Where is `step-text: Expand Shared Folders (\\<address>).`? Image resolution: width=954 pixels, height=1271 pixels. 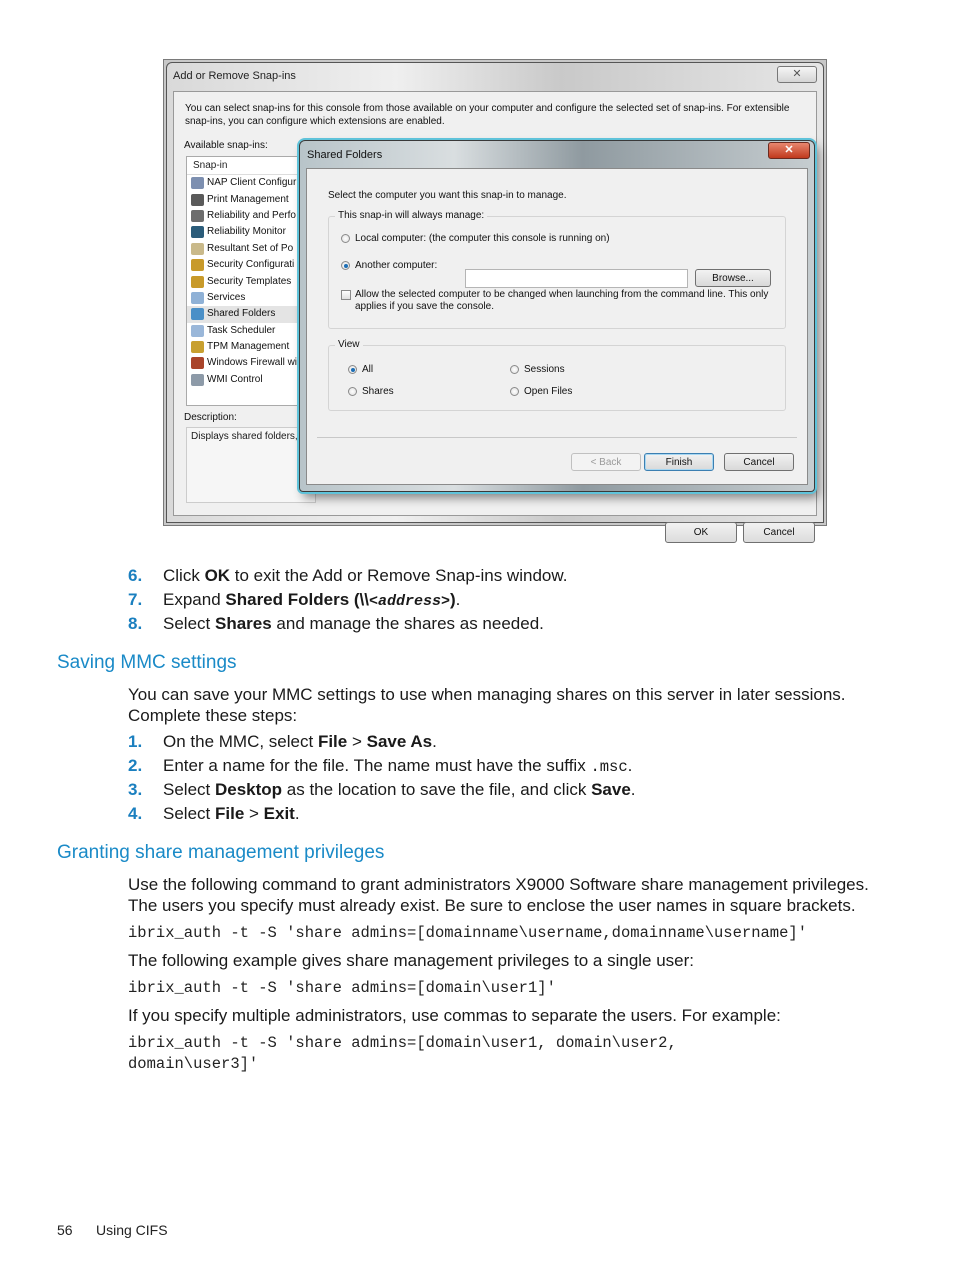 step-text: Expand Shared Folders (\\<address>). is located at coordinates (312, 600).